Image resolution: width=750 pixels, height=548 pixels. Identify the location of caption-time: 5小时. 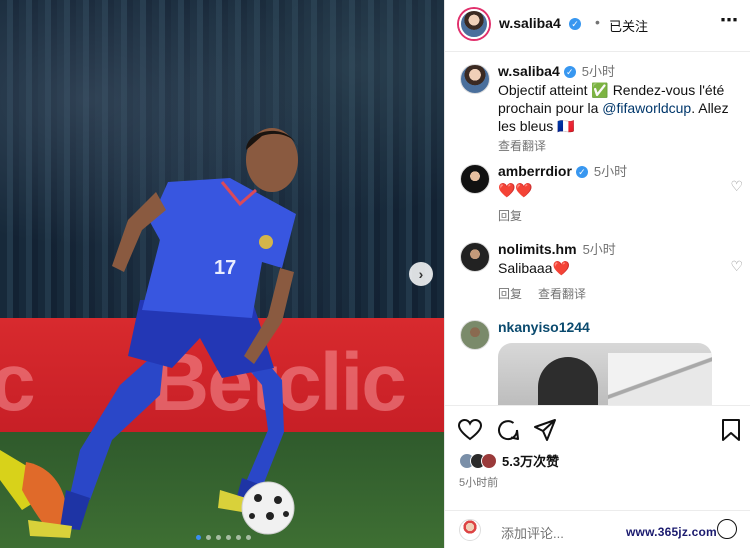
(598, 71).